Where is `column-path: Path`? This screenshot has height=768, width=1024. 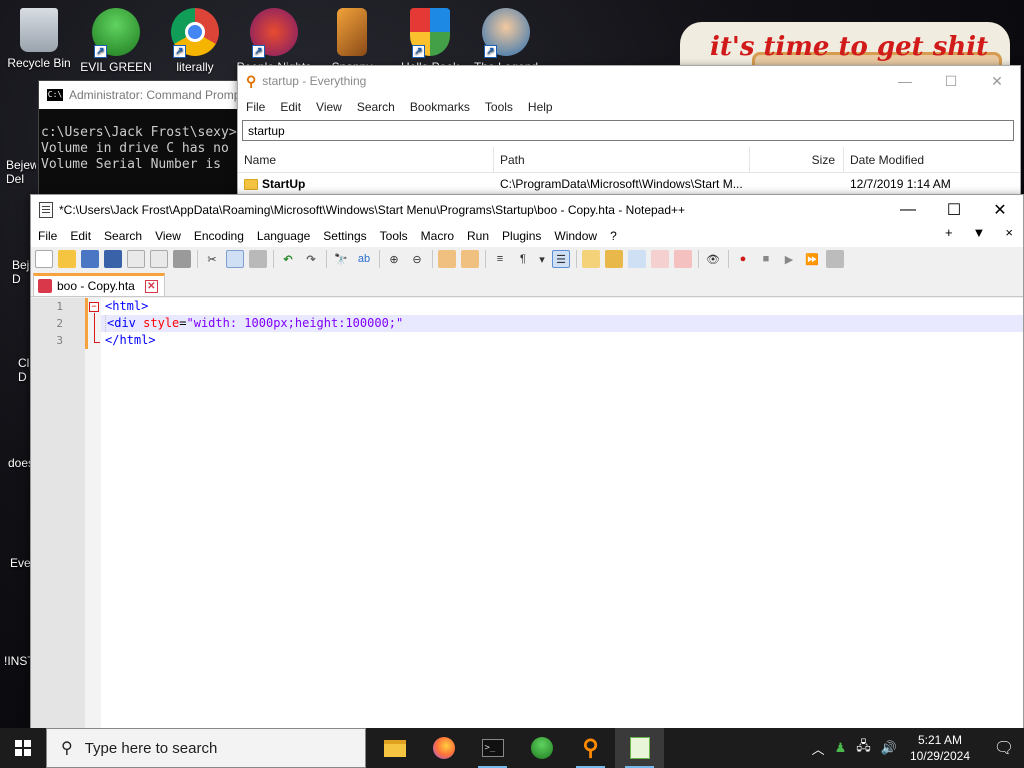
column-path: Path is located at coordinates (622, 159).